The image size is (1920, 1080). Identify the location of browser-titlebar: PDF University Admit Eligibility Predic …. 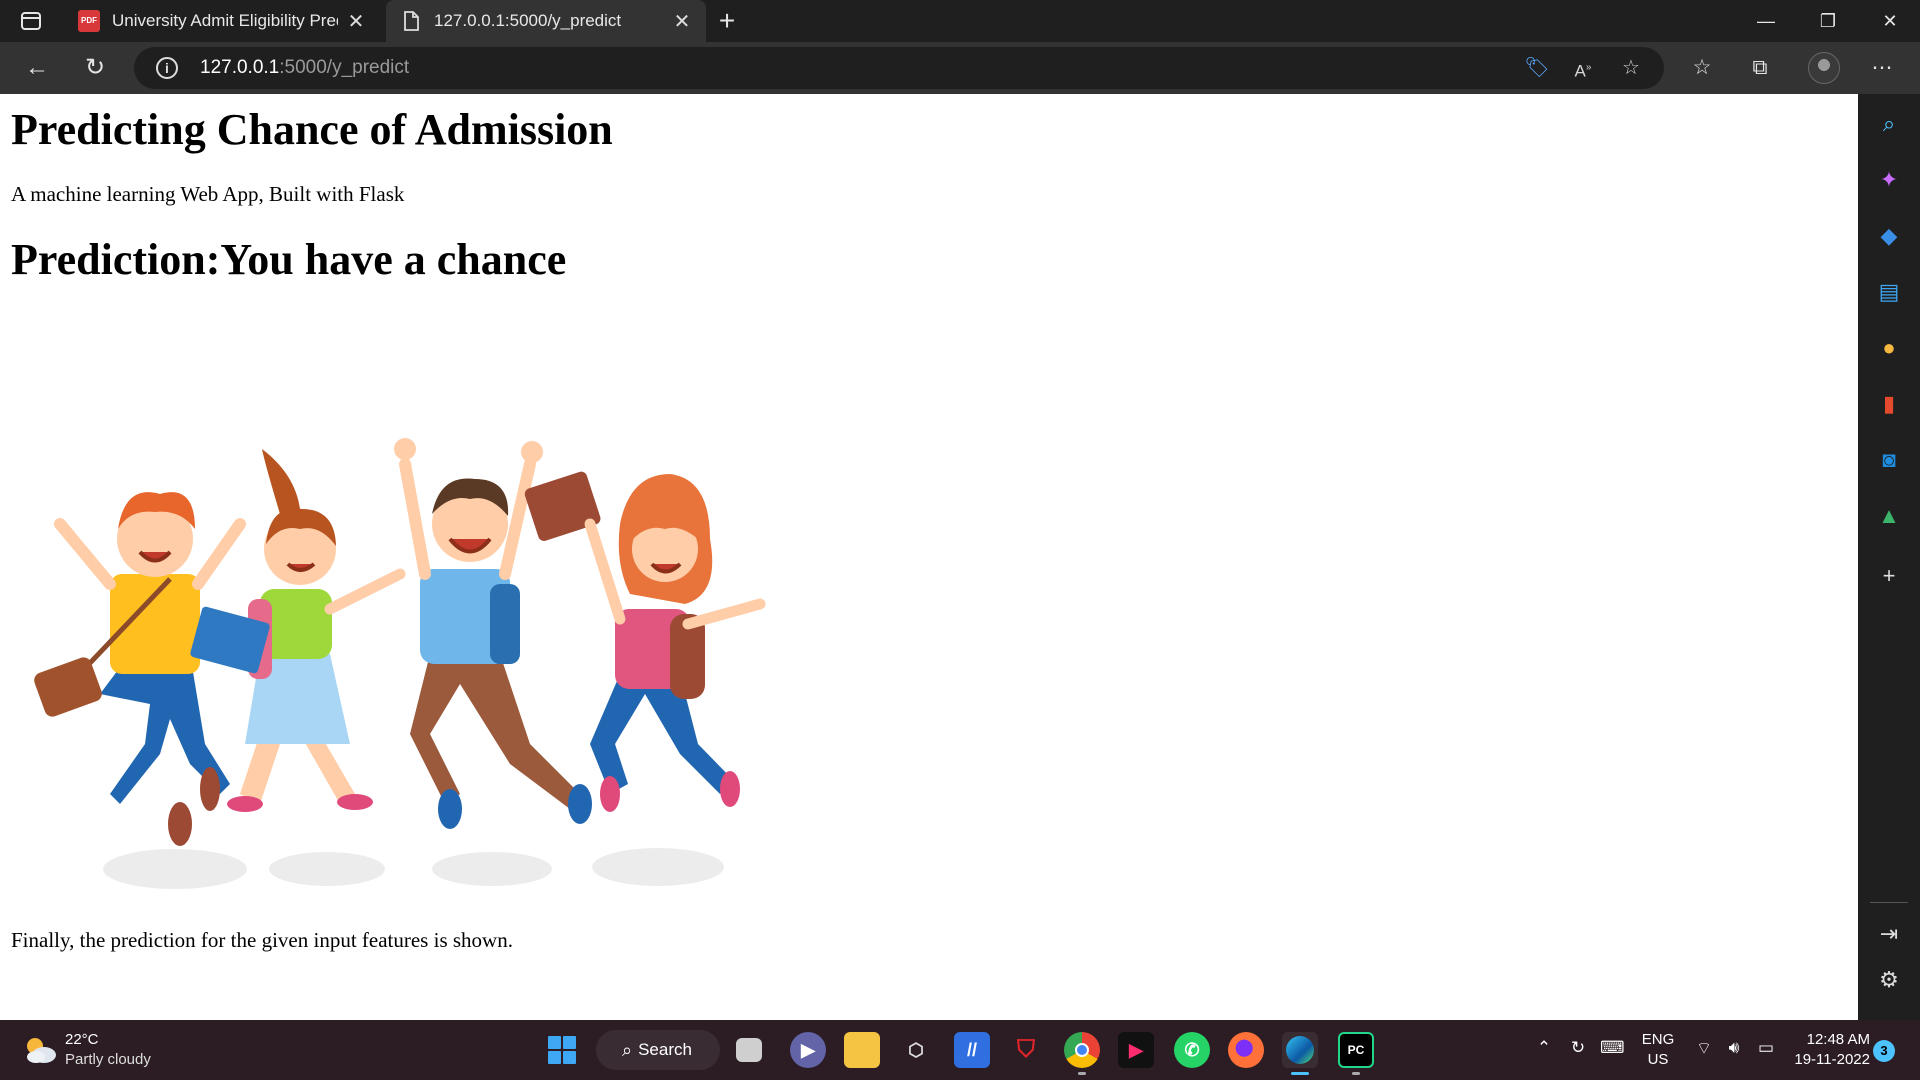
(960, 21).